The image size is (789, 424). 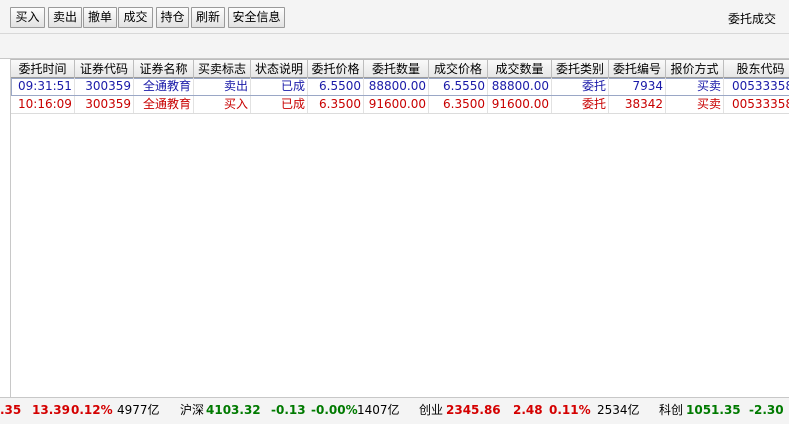 What do you see at coordinates (756, 69) in the screenshot?
I see `col-header-holder-code: 股东代码` at bounding box center [756, 69].